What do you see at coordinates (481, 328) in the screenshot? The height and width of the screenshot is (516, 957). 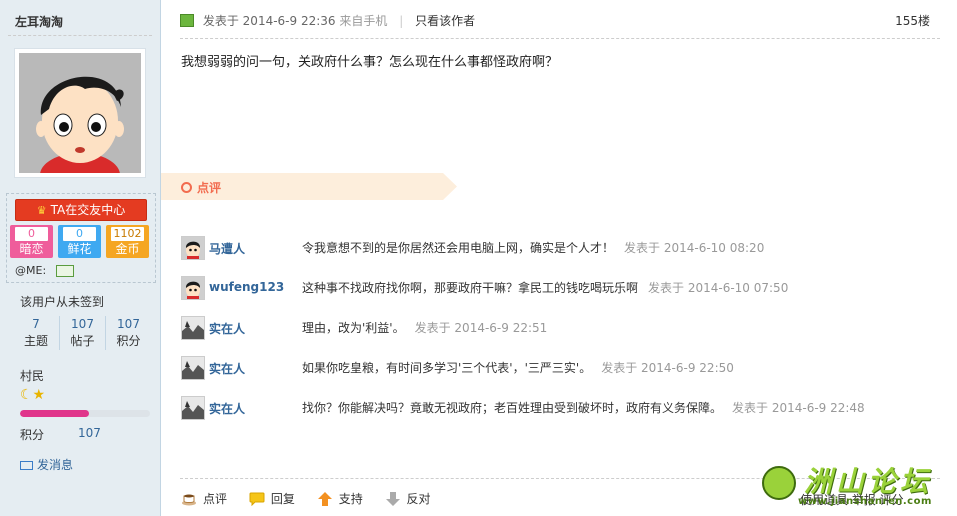 I see `comment-time: 发表于 2014-6-9 22:51` at bounding box center [481, 328].